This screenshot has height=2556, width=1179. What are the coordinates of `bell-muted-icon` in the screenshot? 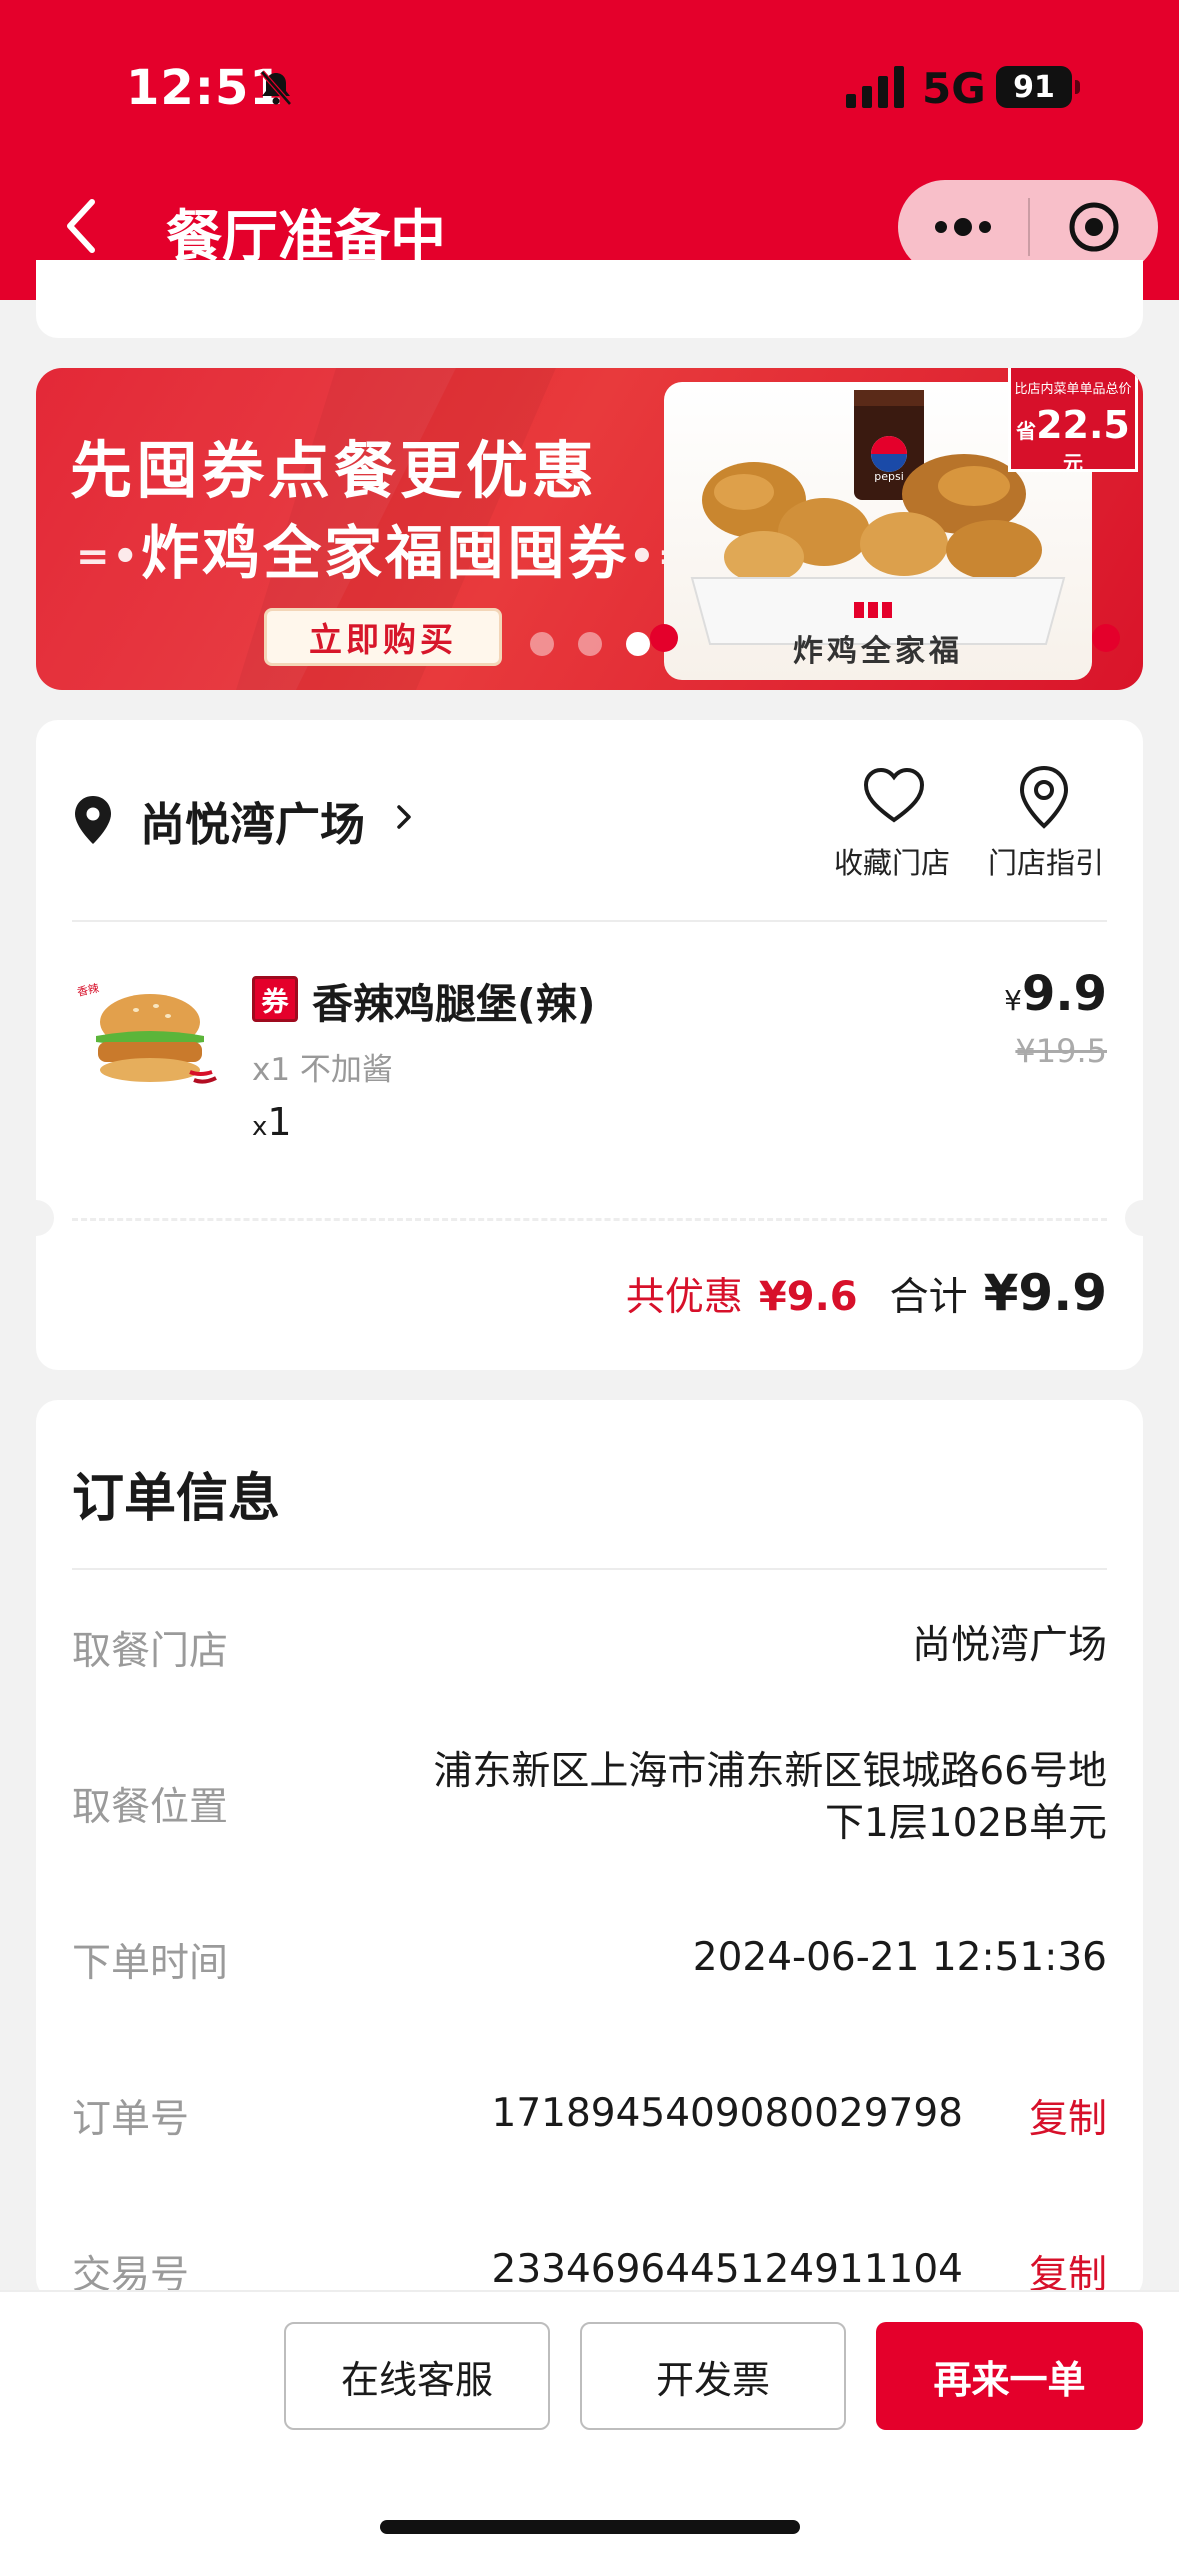 It's located at (276, 88).